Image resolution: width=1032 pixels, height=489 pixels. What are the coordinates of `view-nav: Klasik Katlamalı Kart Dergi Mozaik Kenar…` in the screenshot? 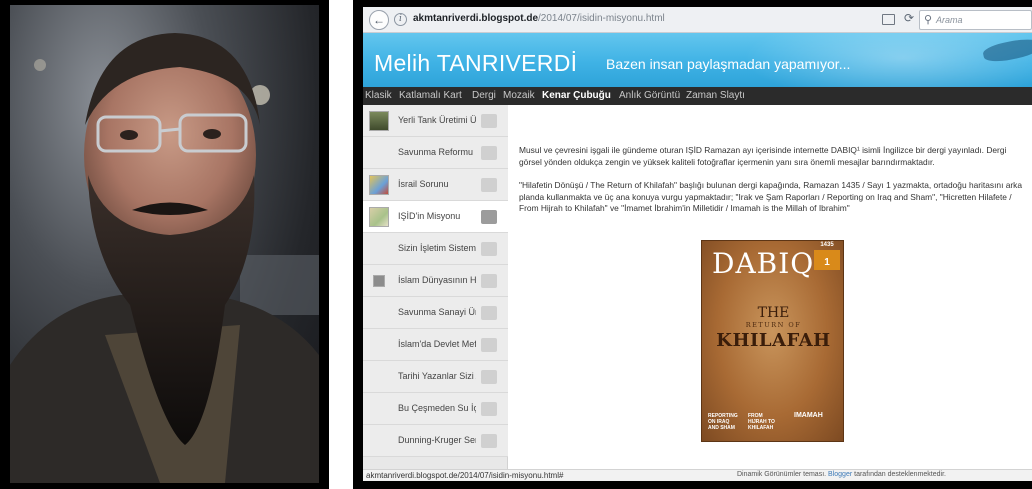 It's located at (697, 96).